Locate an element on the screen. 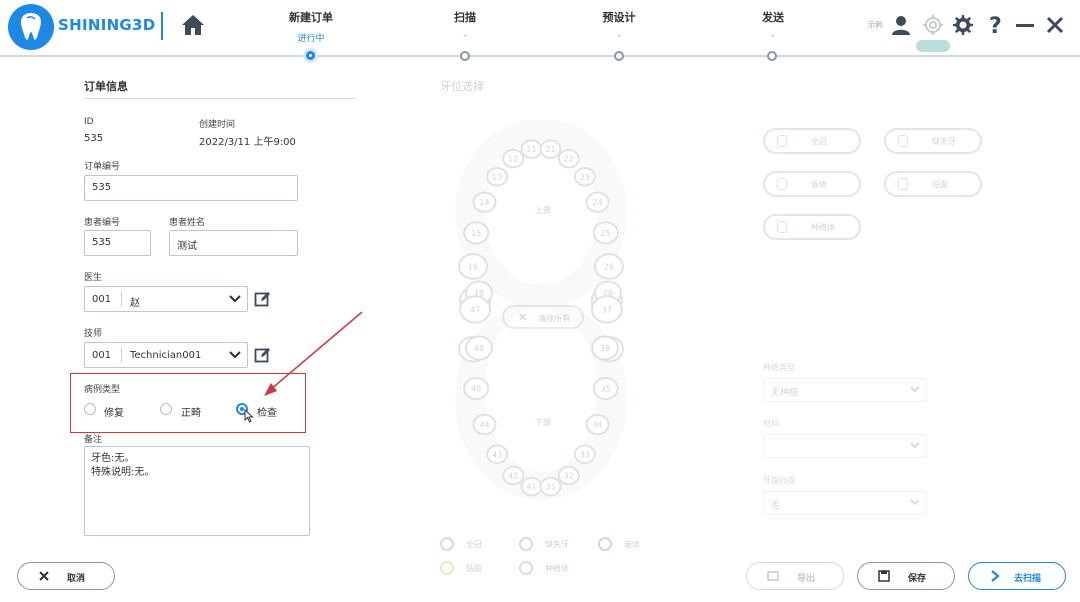  upper-tooth: 25 is located at coordinates (605, 233).